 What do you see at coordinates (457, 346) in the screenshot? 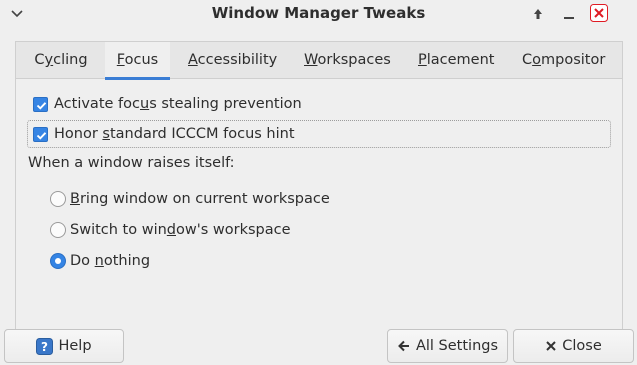
I see `all-settings-label: All Settings` at bounding box center [457, 346].